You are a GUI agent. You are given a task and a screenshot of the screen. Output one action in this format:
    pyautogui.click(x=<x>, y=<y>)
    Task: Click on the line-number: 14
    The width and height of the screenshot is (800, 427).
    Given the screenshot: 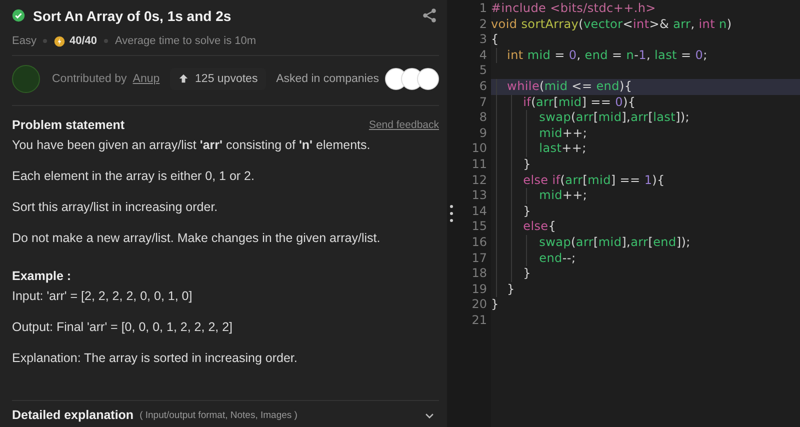 What is the action you would take?
    pyautogui.click(x=479, y=212)
    